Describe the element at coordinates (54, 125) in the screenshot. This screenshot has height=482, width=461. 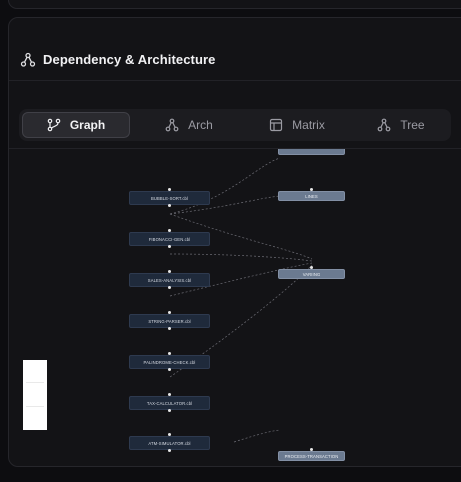
I see `graph-icon` at that location.